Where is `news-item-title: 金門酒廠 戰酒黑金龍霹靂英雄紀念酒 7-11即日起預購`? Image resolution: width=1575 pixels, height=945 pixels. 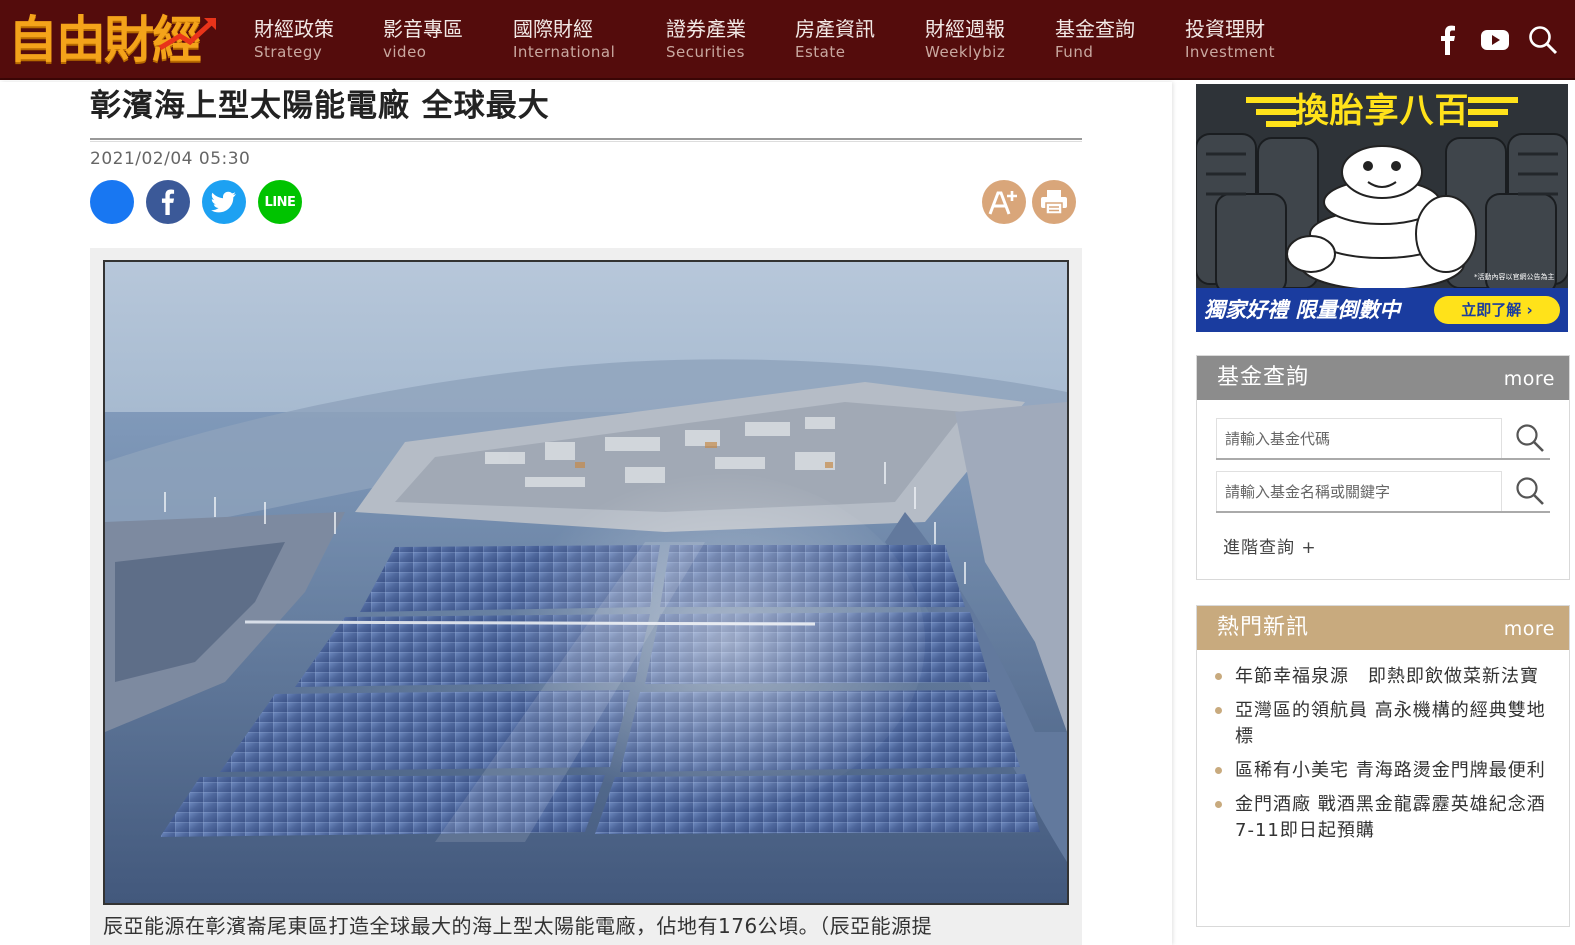
news-item-title: 金門酒廠 戰酒黑金龍霹靂英雄紀念酒 7-11即日起預購 is located at coordinates (1390, 817).